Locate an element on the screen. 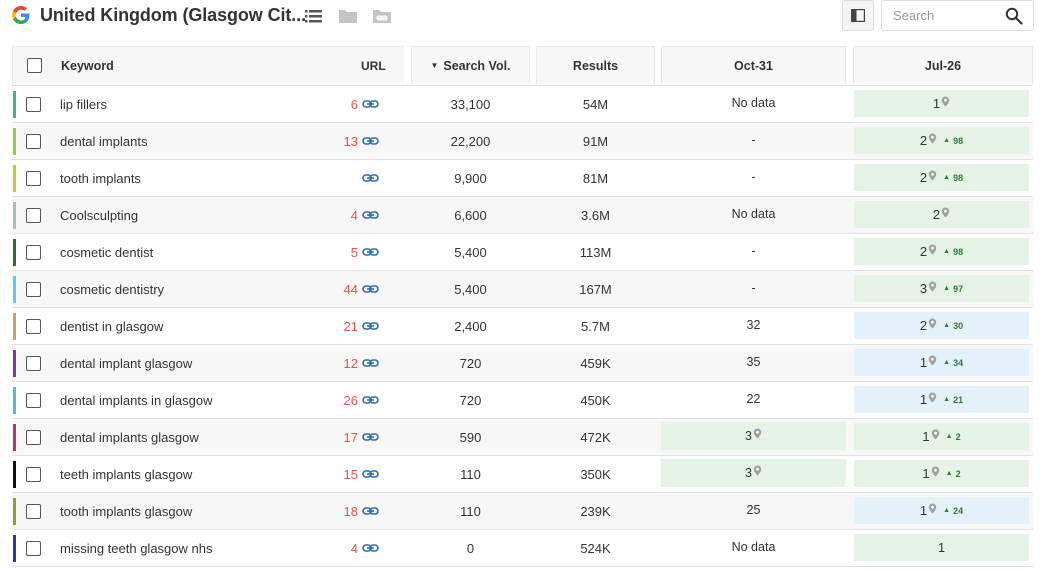 This screenshot has height=571, width=1040. keyword-cell: cosmetic dentist is located at coordinates (106, 252).